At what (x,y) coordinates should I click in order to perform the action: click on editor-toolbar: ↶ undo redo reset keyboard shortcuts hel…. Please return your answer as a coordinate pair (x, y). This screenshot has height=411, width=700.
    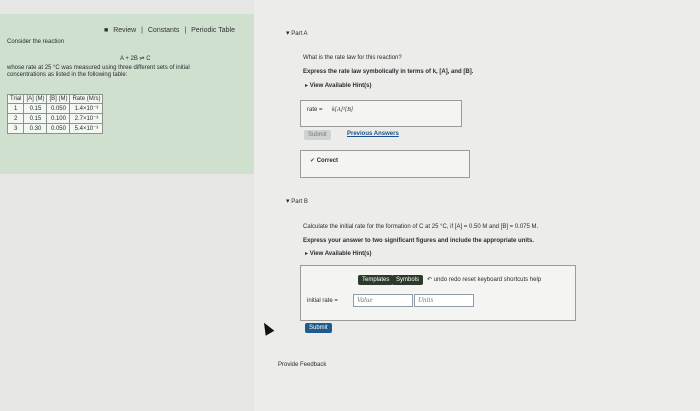
    Looking at the image, I should click on (484, 280).